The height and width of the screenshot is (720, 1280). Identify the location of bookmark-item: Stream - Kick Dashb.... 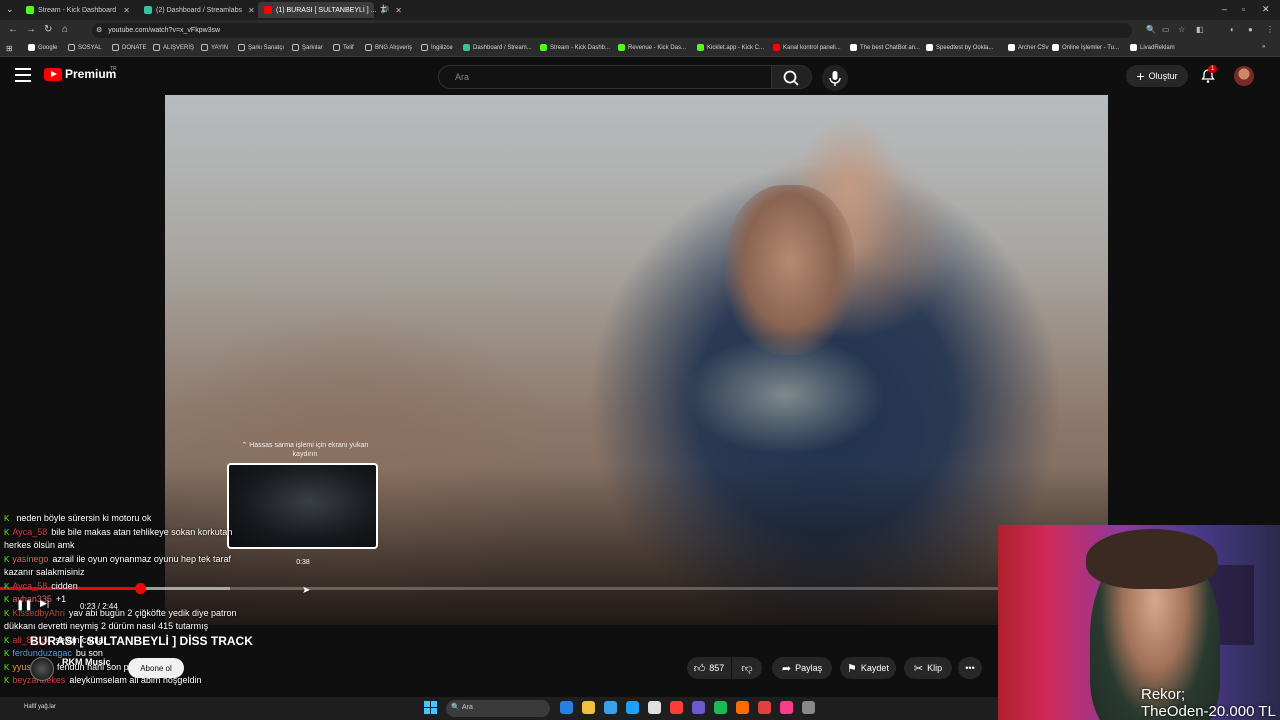
(575, 47).